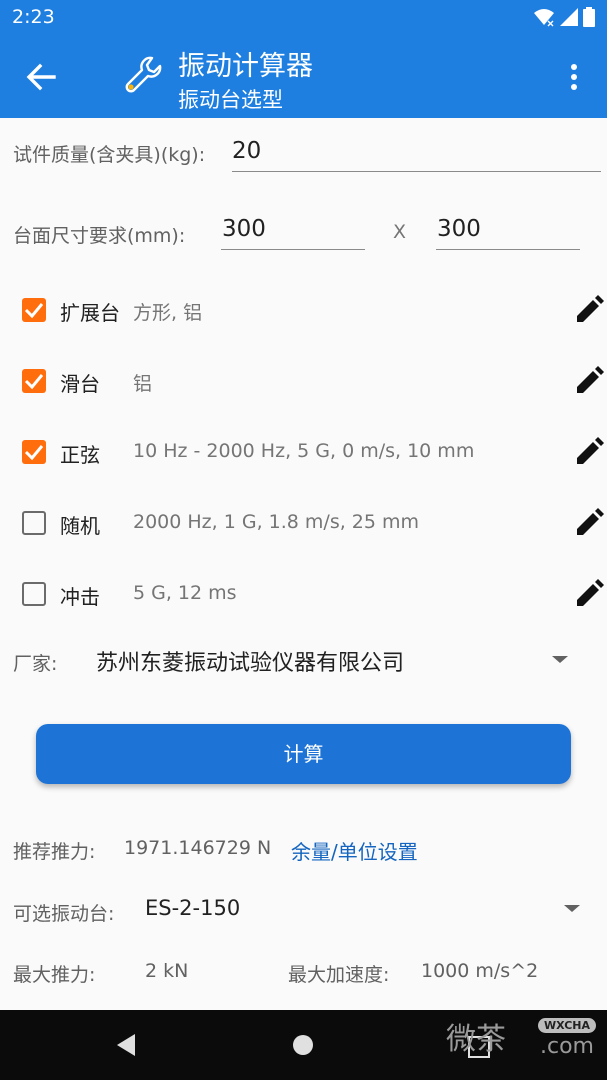 The image size is (607, 1080). What do you see at coordinates (480, 971) in the screenshot?
I see `max-accel-value: 1000 m/s^2` at bounding box center [480, 971].